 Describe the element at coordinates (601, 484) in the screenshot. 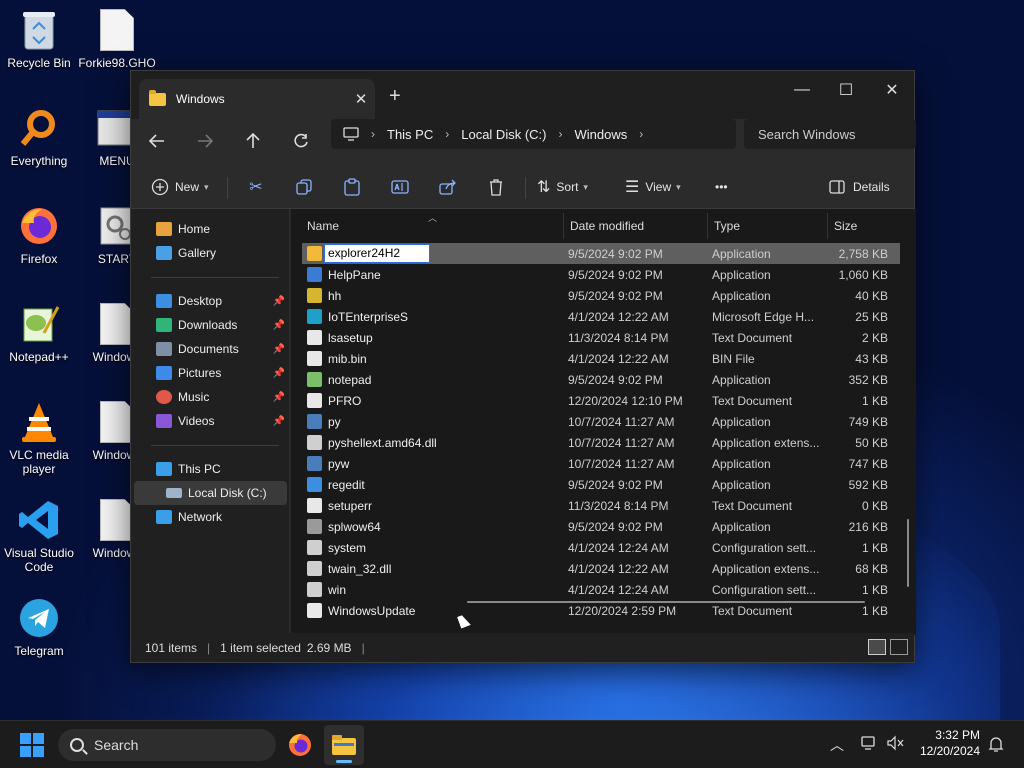

I see `table-row: regedit 9/5/2024 9:02 PM Application 592 KB` at that location.